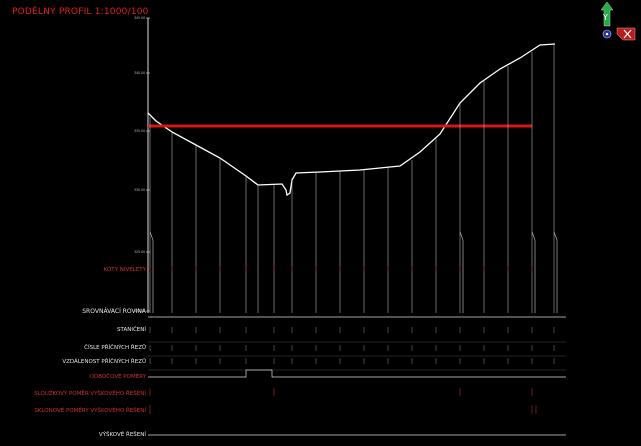  Describe the element at coordinates (139, 73) in the screenshot. I see `svg-text: 340.00` at that location.